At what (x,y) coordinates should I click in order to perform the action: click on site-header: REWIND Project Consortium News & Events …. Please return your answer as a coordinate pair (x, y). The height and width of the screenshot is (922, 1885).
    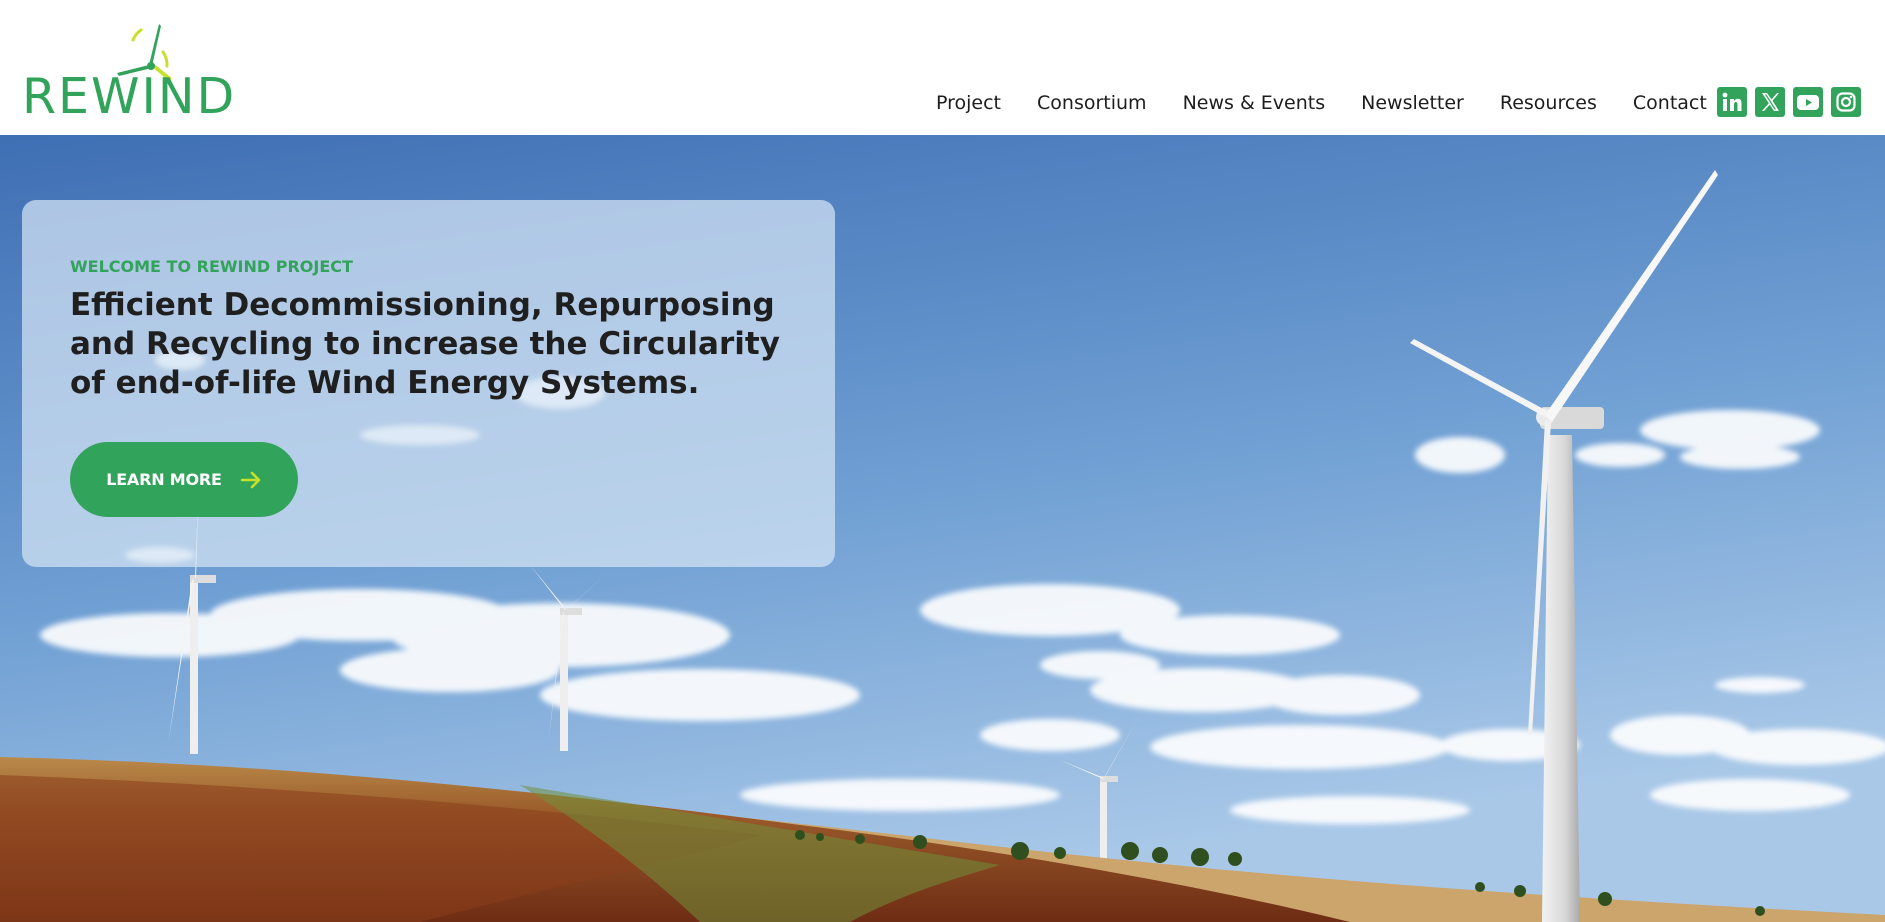
    Looking at the image, I should click on (942, 67).